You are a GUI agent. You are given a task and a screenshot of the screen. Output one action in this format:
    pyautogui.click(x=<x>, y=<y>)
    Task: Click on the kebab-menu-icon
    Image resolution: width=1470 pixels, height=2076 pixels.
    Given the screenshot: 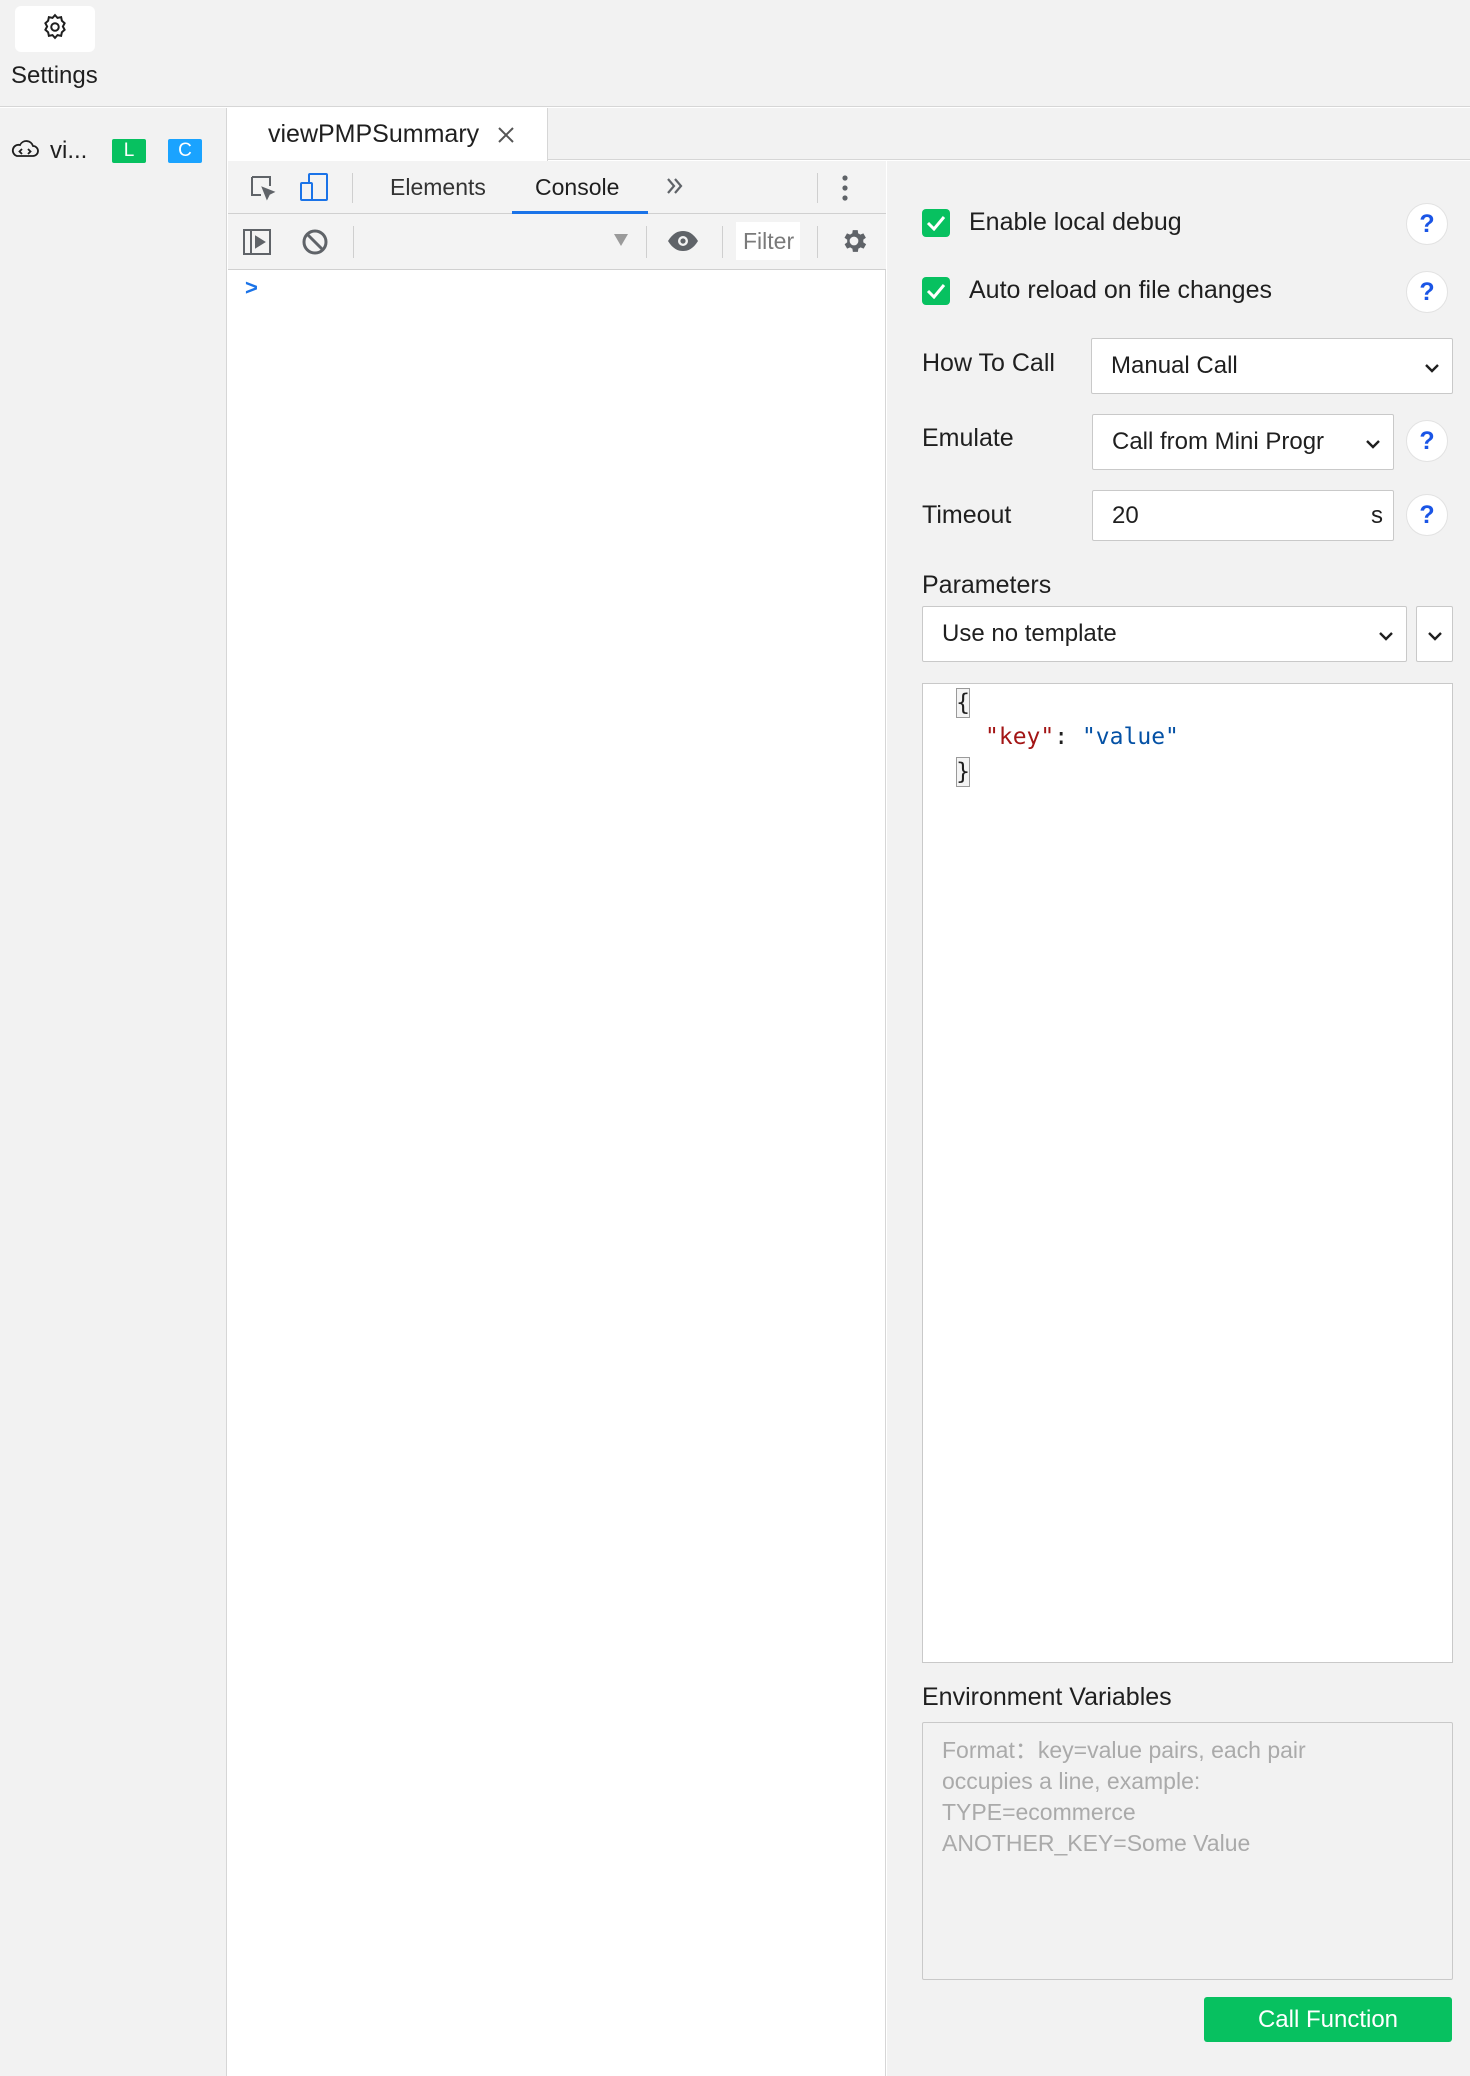 What is the action you would take?
    pyautogui.click(x=845, y=190)
    